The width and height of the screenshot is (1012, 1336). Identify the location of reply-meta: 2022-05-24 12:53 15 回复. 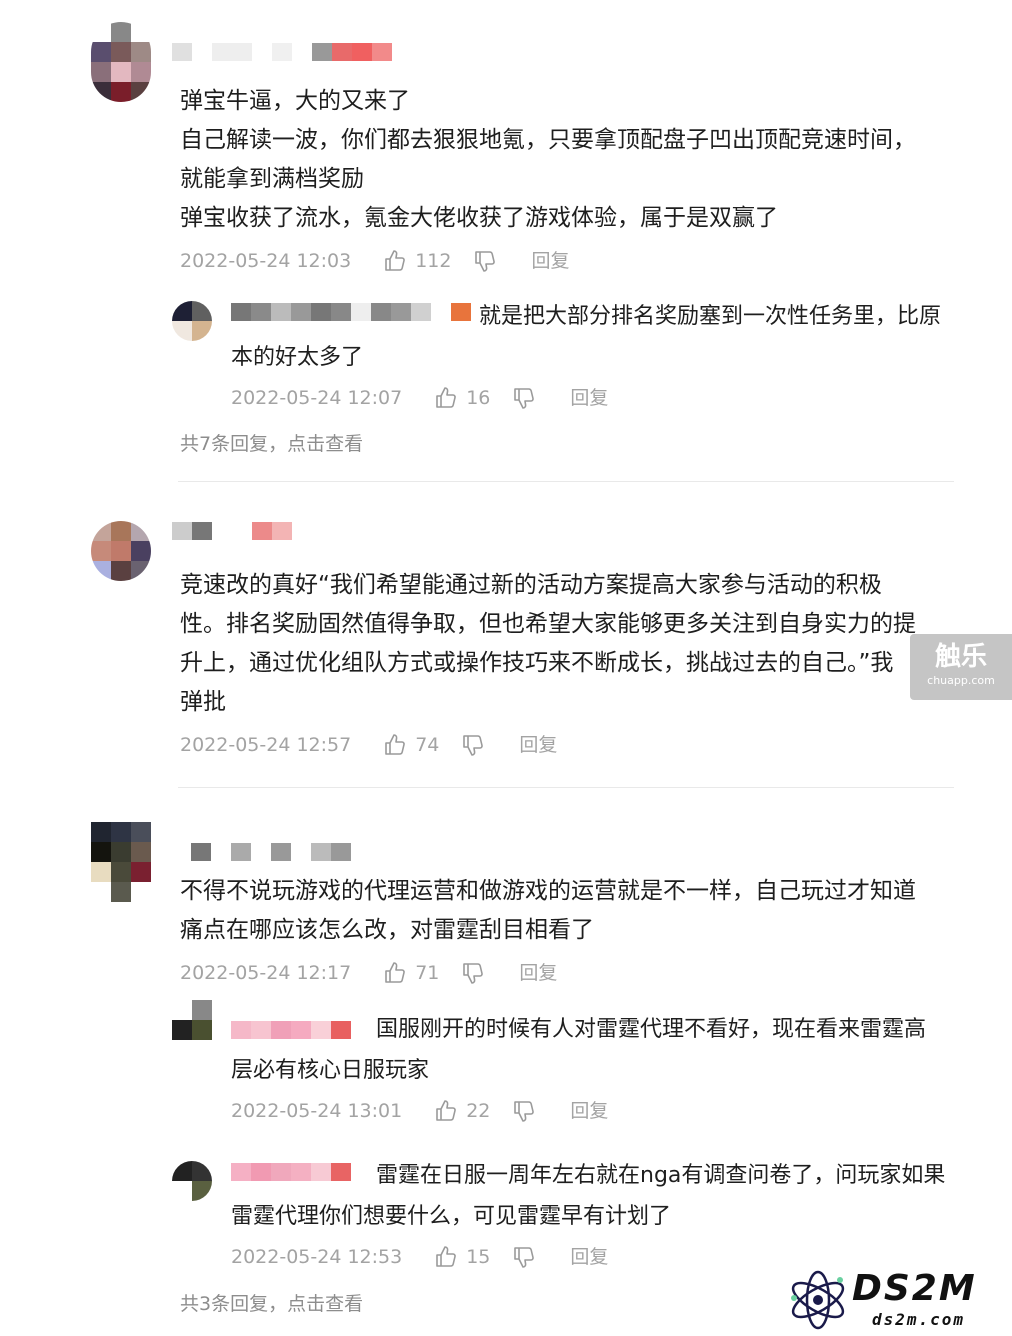
(419, 1257).